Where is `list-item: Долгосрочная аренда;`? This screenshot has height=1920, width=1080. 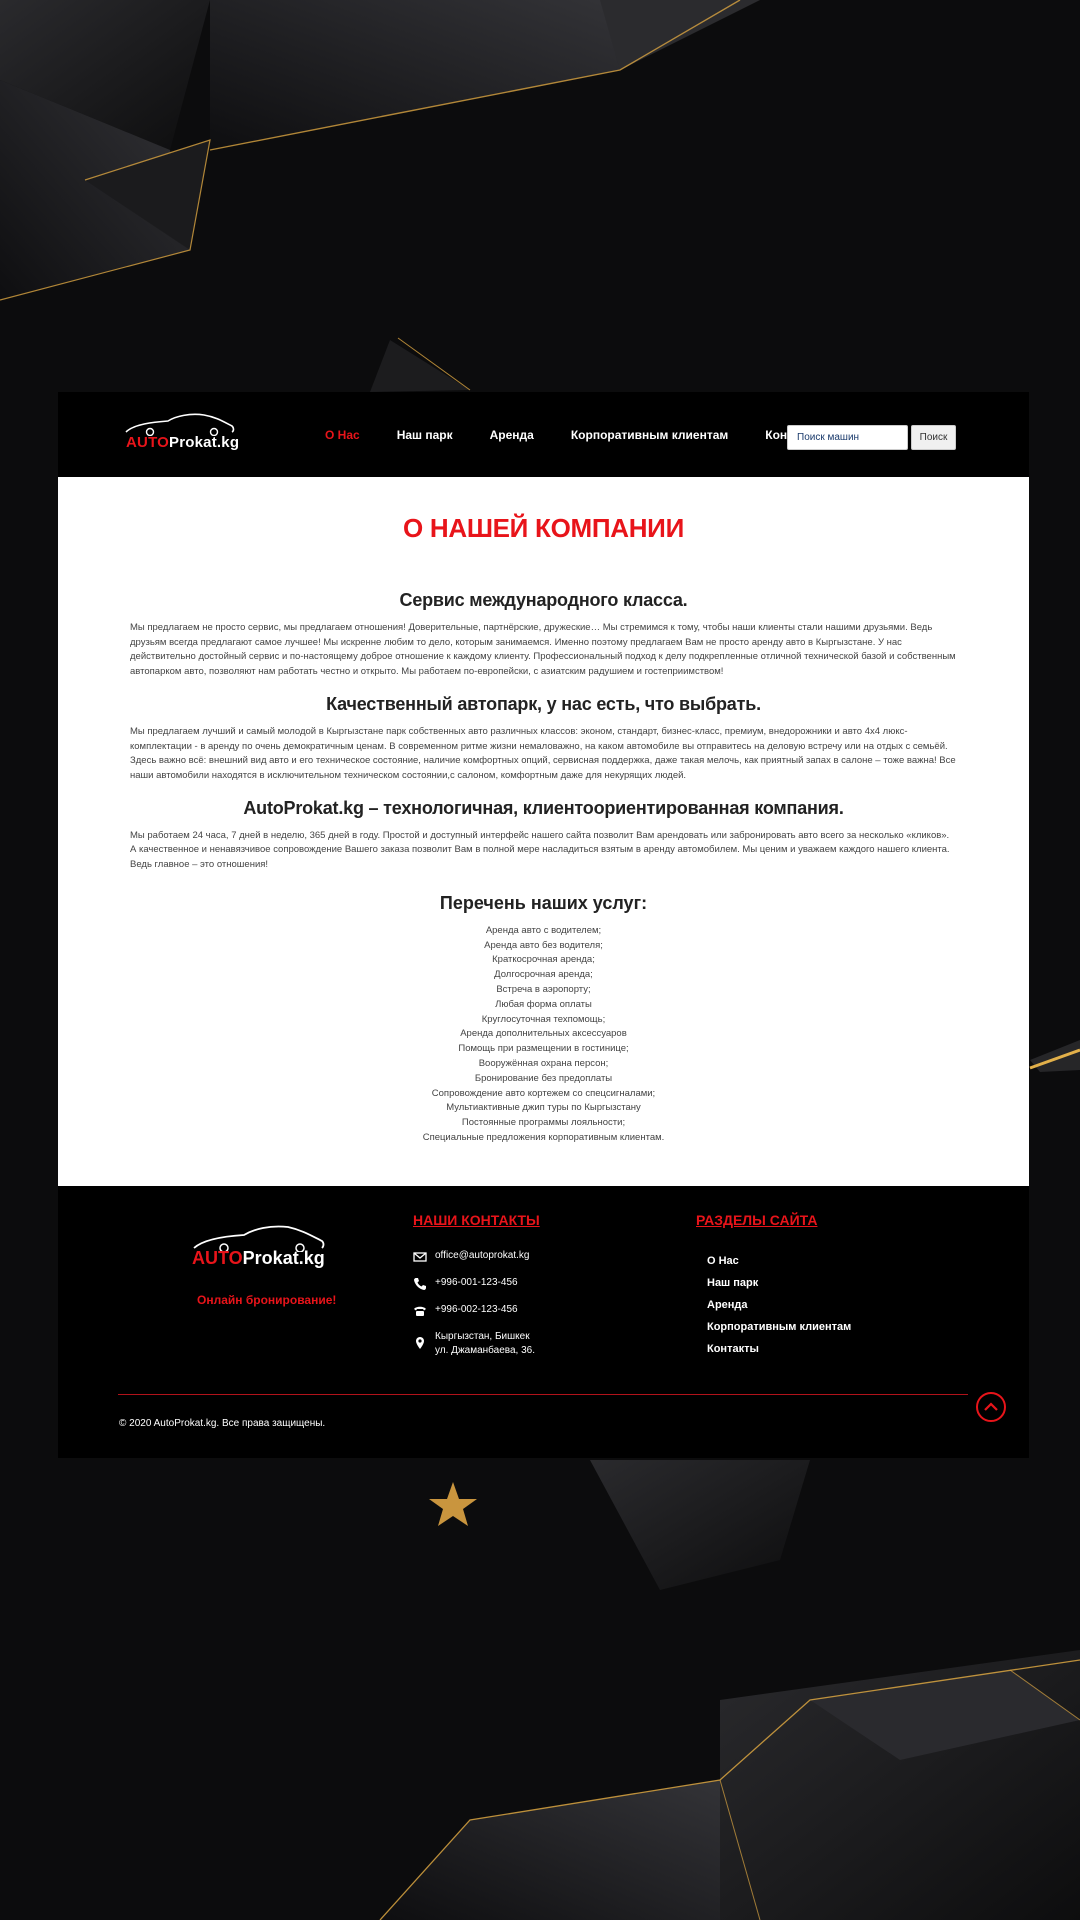
list-item: Долгосрочная аренда; is located at coordinates (543, 975).